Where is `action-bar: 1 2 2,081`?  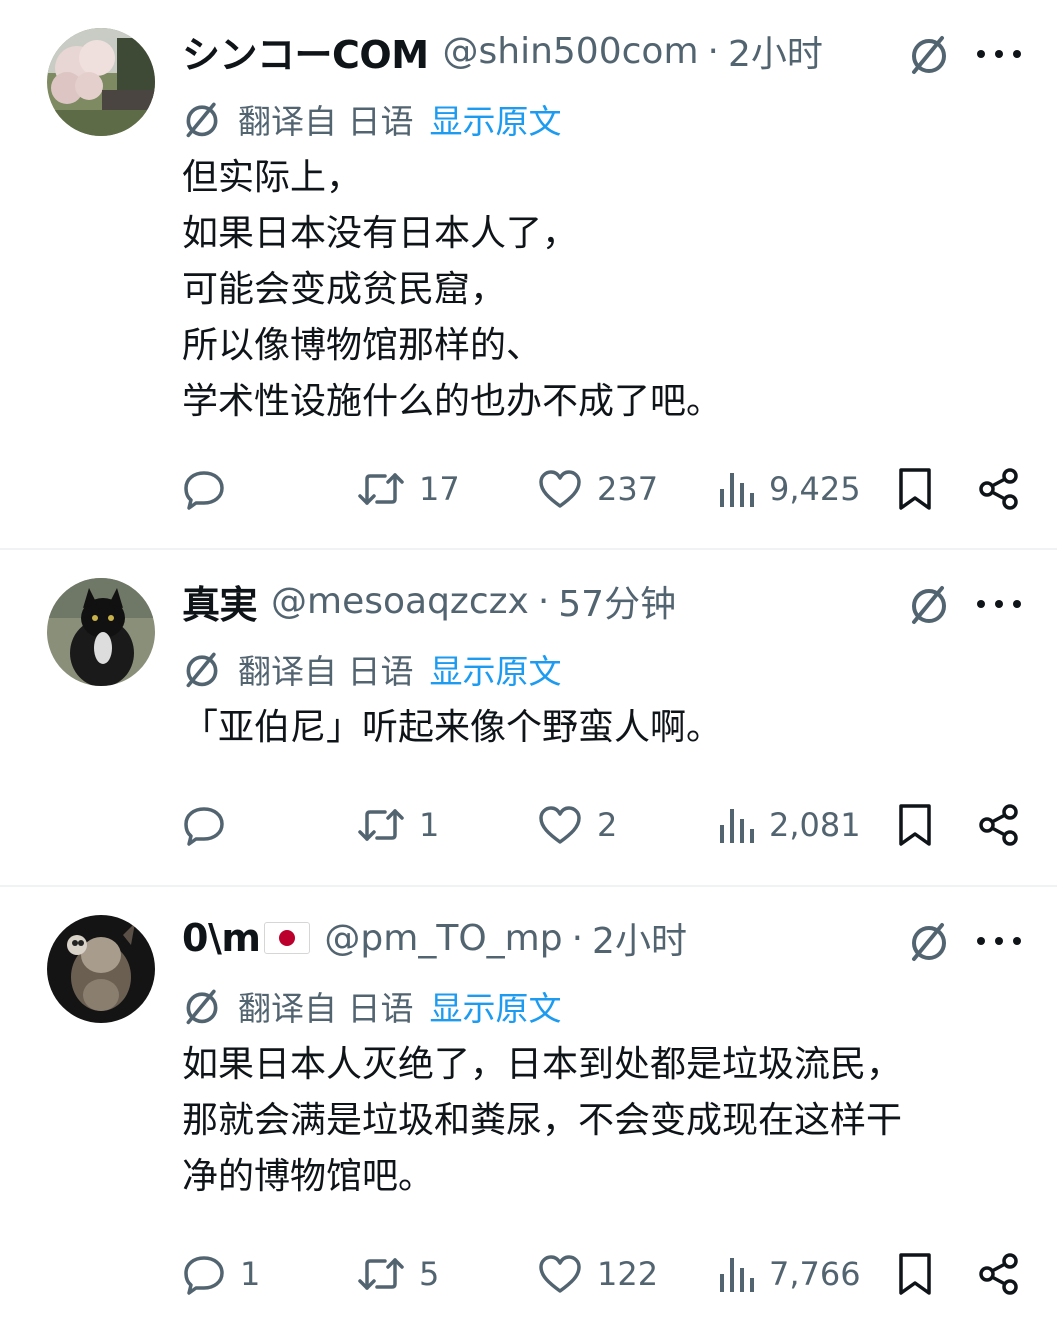 action-bar: 1 2 2,081 is located at coordinates (604, 825).